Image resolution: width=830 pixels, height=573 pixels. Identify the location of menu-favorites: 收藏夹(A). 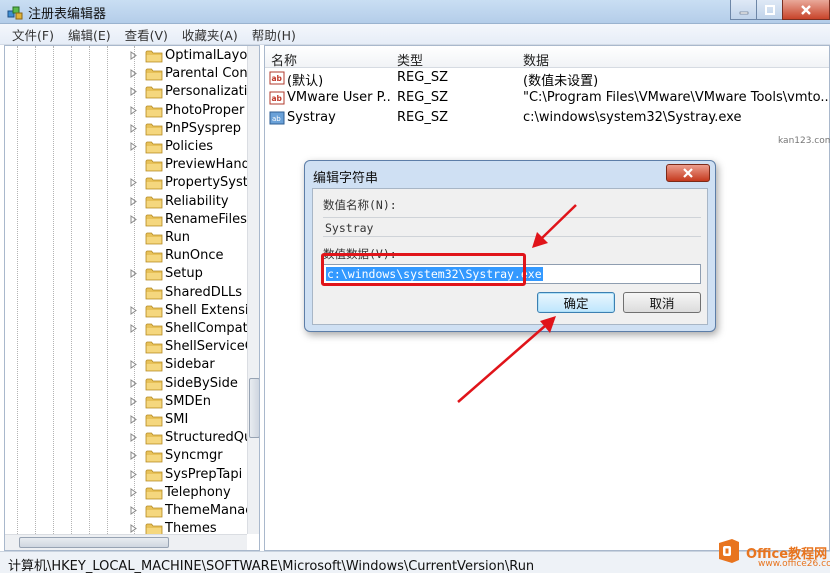
(210, 34).